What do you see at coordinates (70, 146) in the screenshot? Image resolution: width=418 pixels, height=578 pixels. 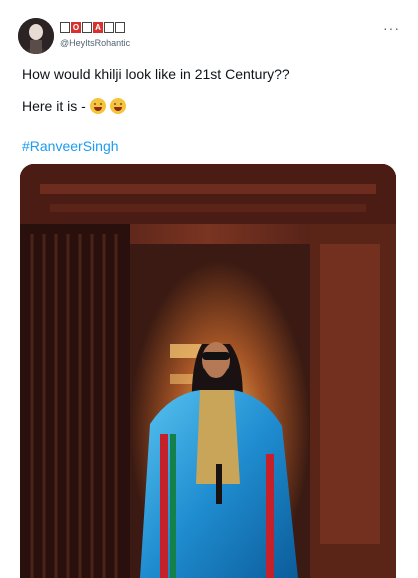 I see `hashtag-link: #RanveerSingh` at bounding box center [70, 146].